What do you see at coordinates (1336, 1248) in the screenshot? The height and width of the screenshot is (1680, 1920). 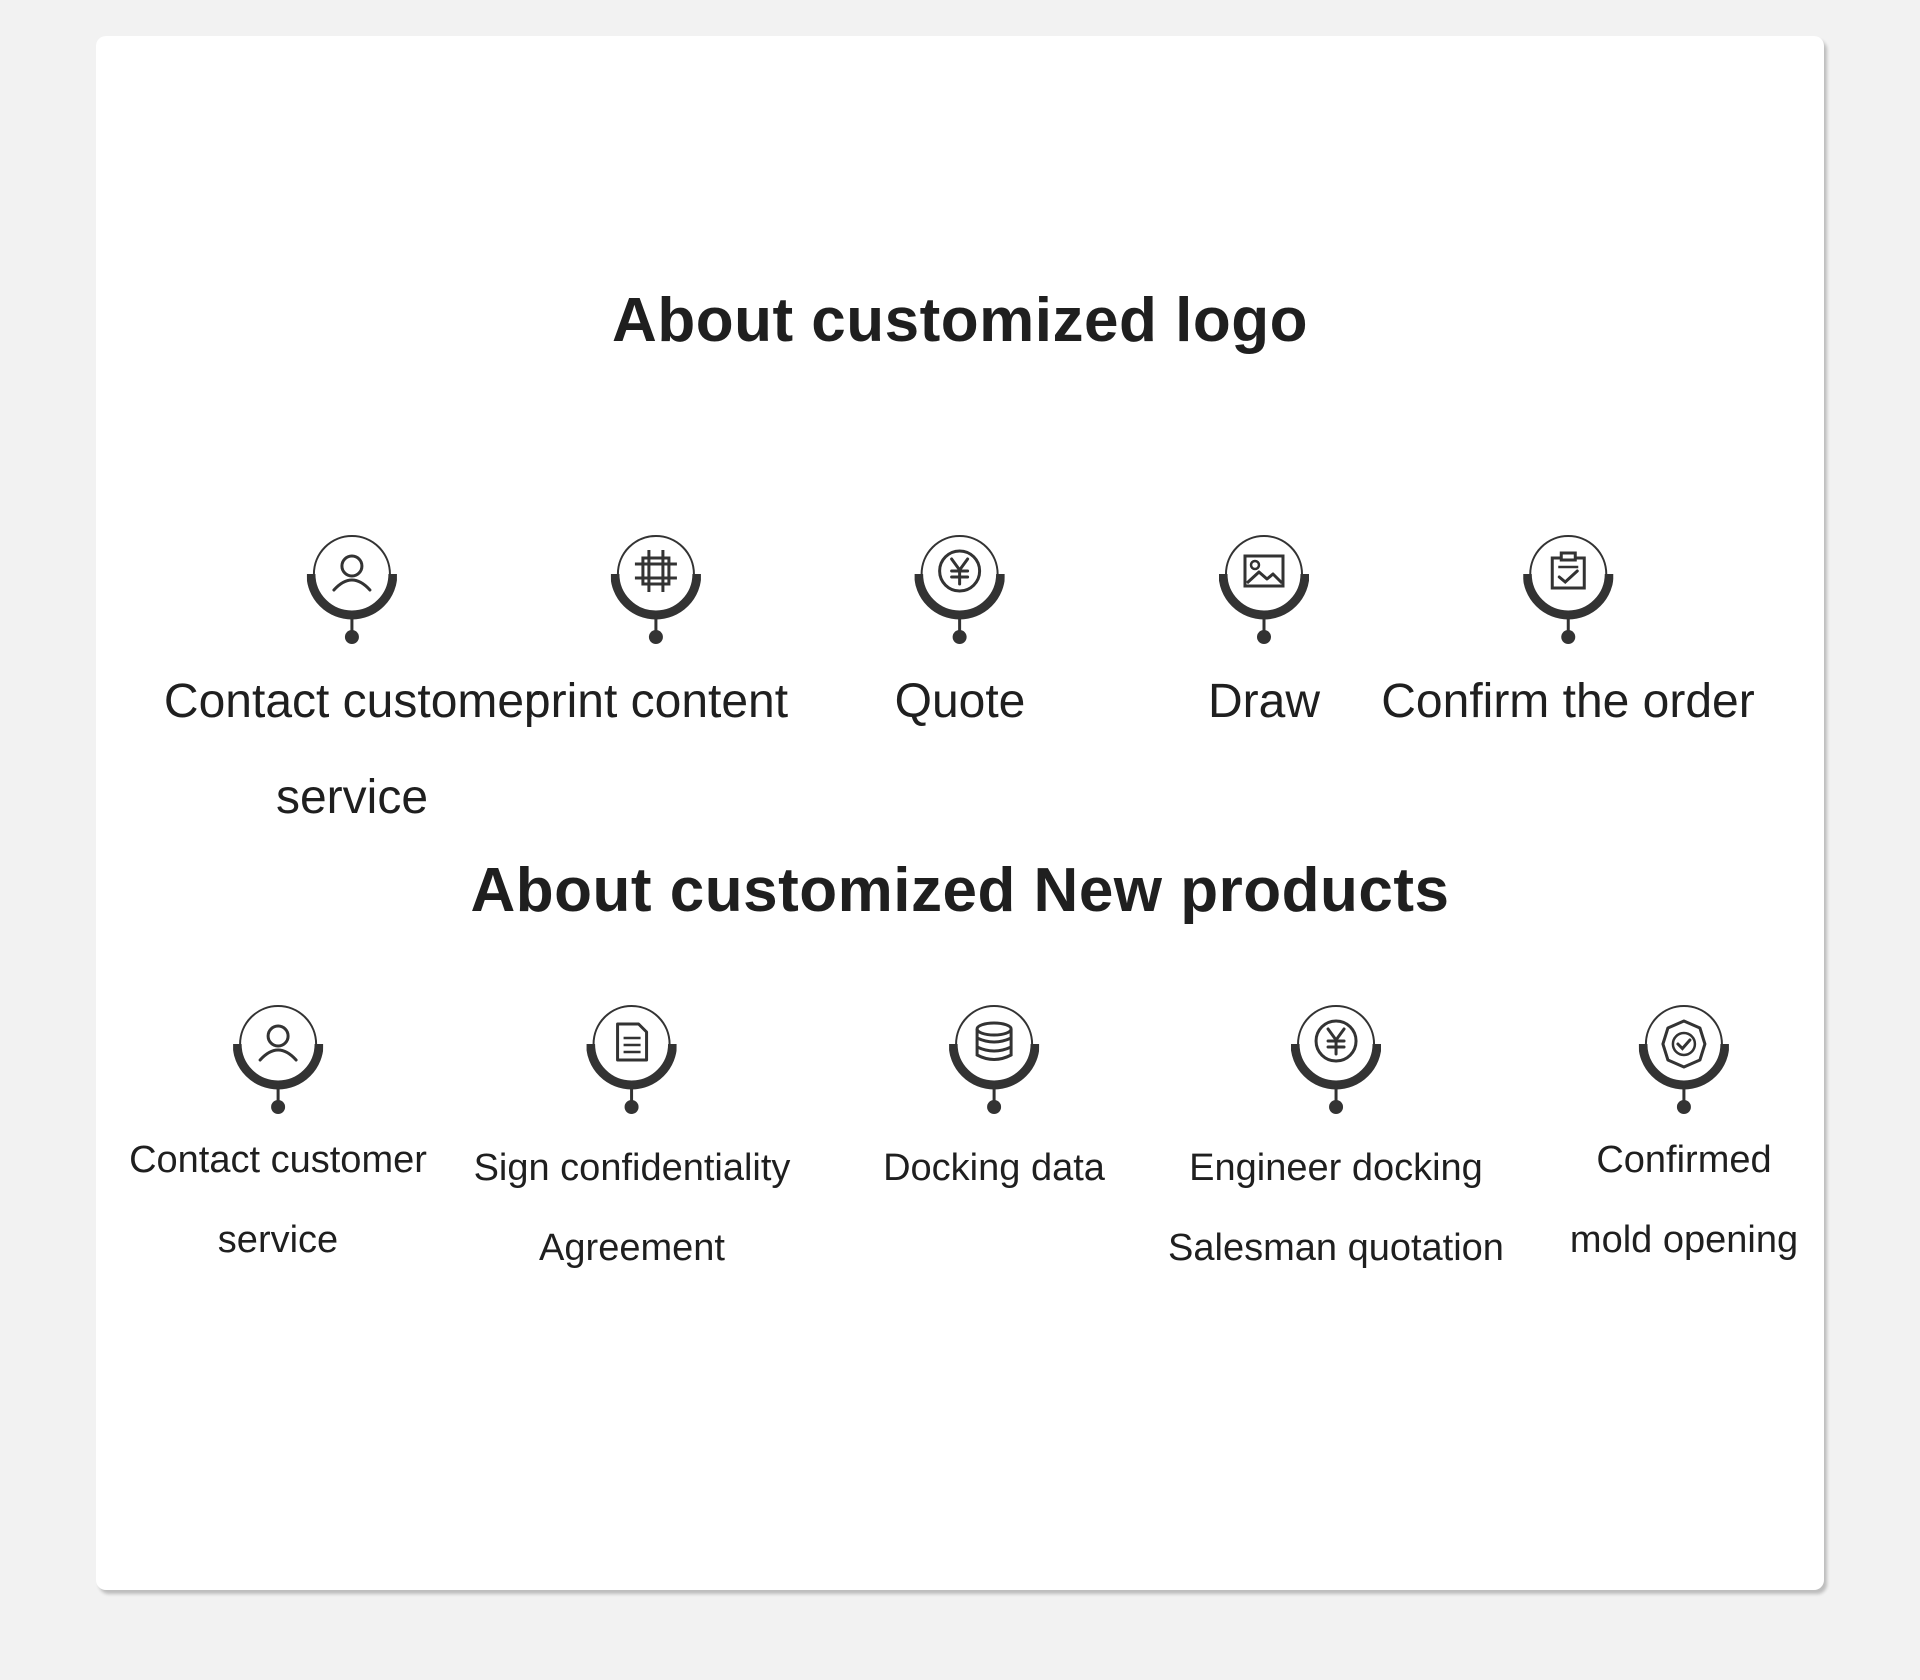 I see `step-label-line: Salesman quotation` at bounding box center [1336, 1248].